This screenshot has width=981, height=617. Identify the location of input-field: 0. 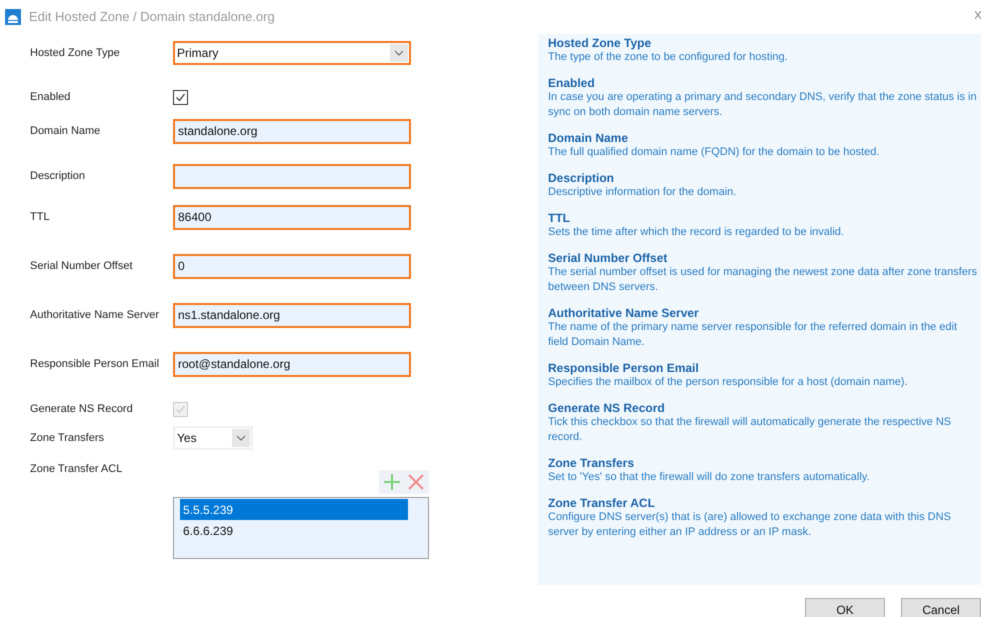
(292, 266).